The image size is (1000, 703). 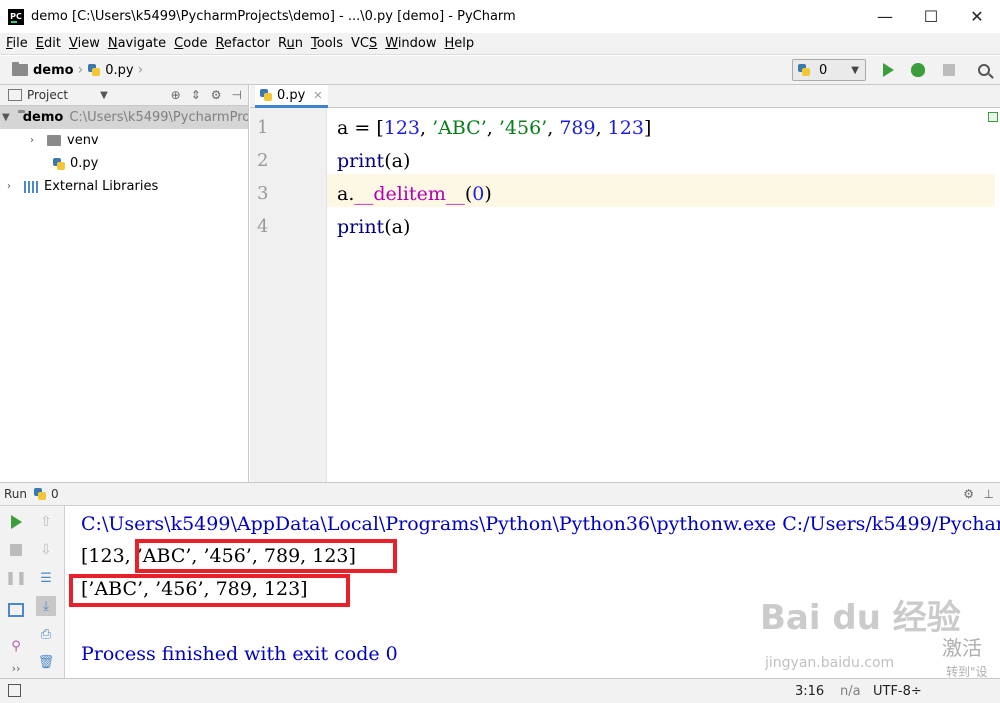 I want to click on breadcrumb-project: demo, so click(x=43, y=70).